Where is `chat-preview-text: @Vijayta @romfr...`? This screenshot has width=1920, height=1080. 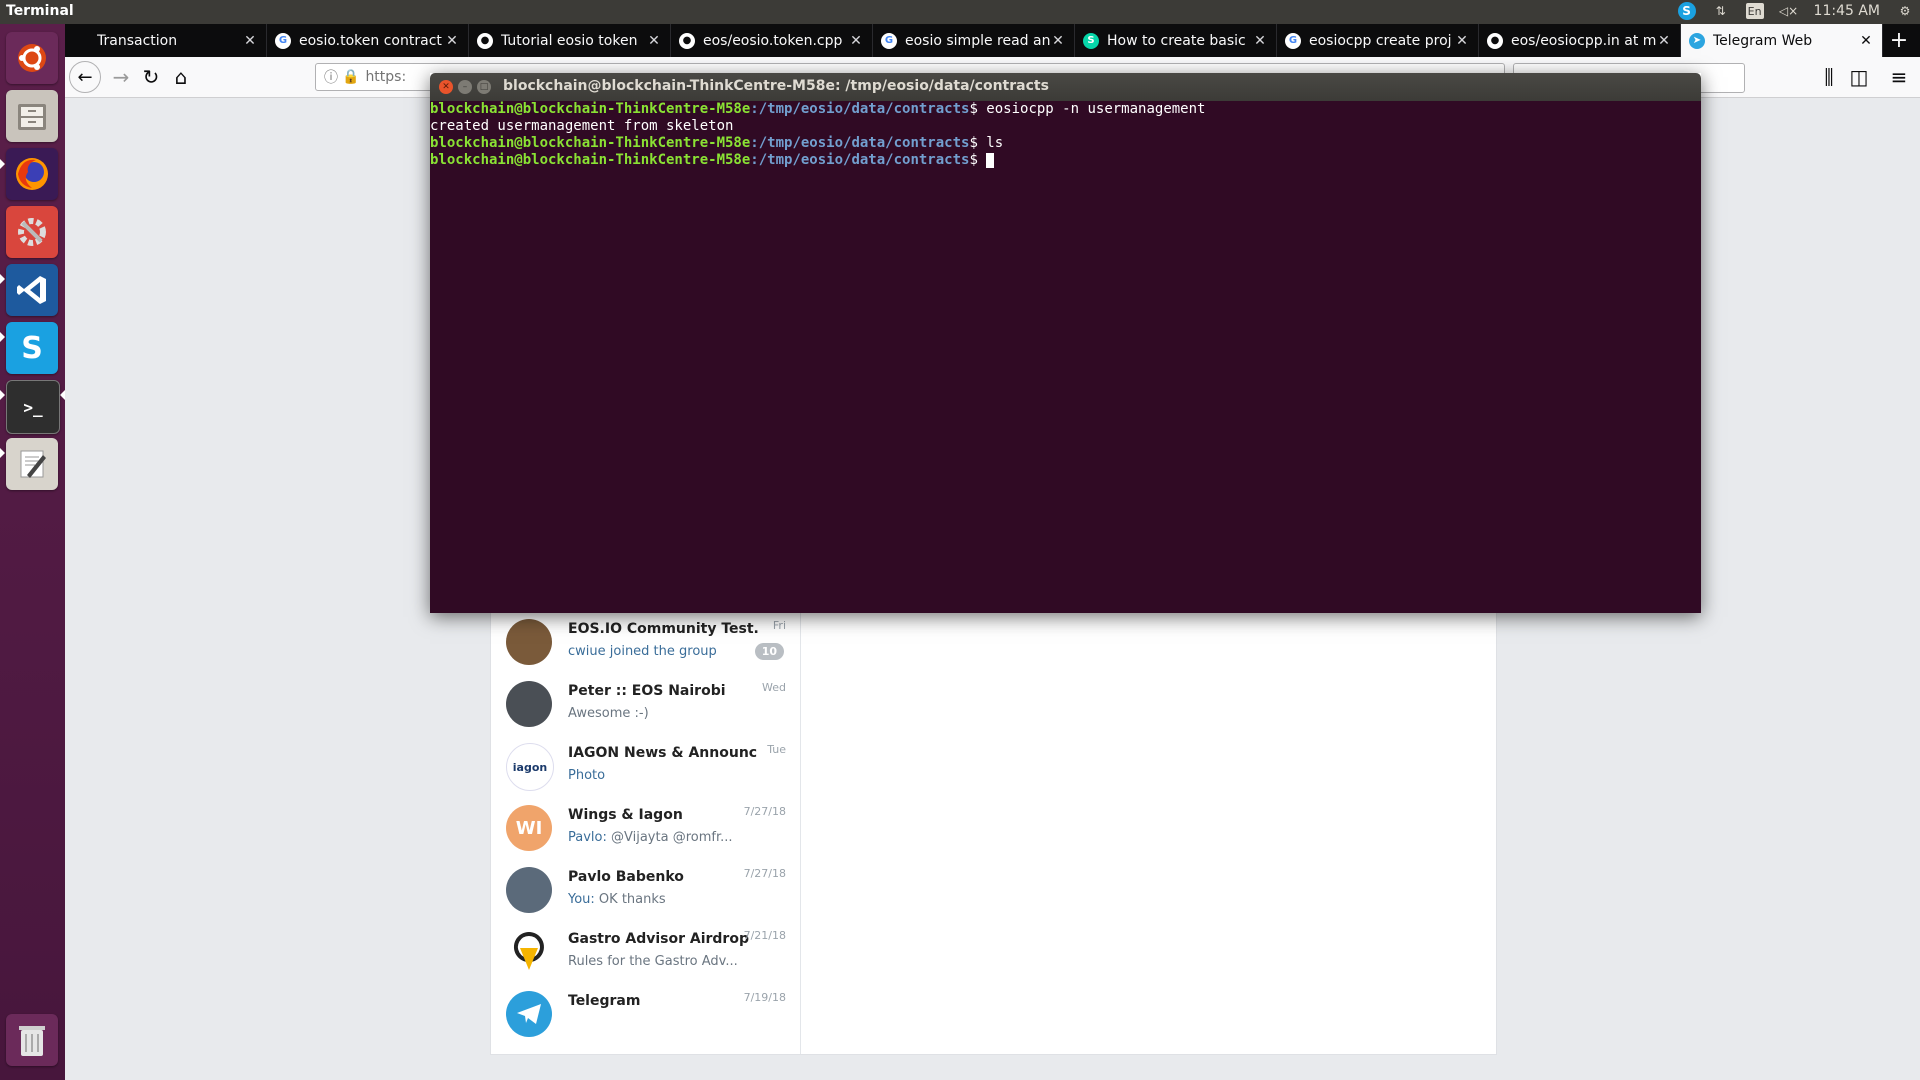 chat-preview-text: @Vijayta @romfr... is located at coordinates (669, 837).